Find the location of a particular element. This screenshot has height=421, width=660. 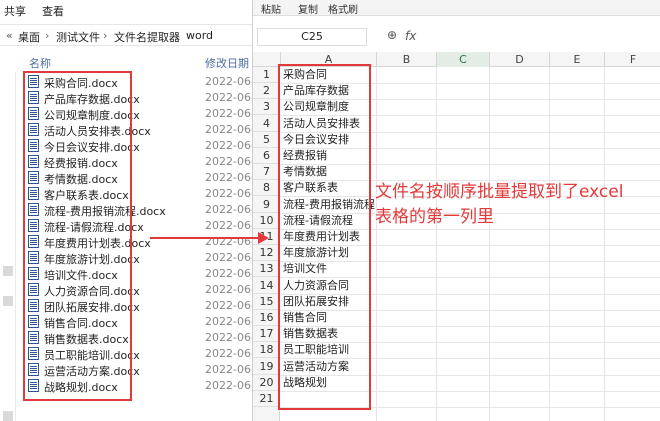

breadcrumb-desktop: 桌面 is located at coordinates (29, 37).